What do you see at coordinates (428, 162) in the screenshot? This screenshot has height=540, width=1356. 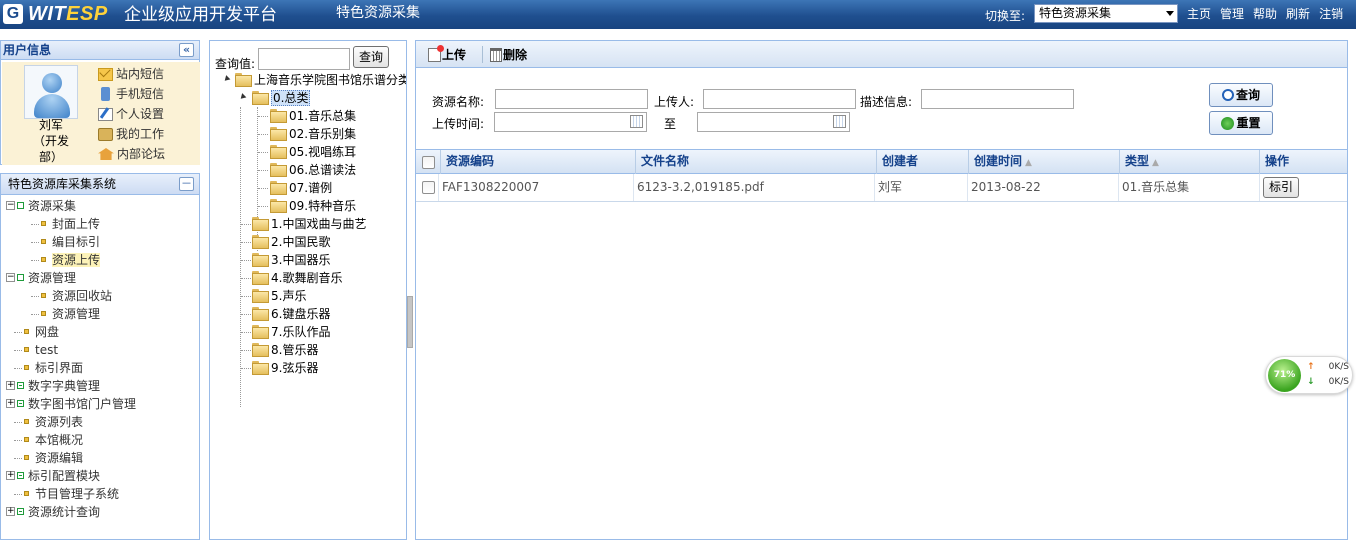 I see `select-all-checkbox` at bounding box center [428, 162].